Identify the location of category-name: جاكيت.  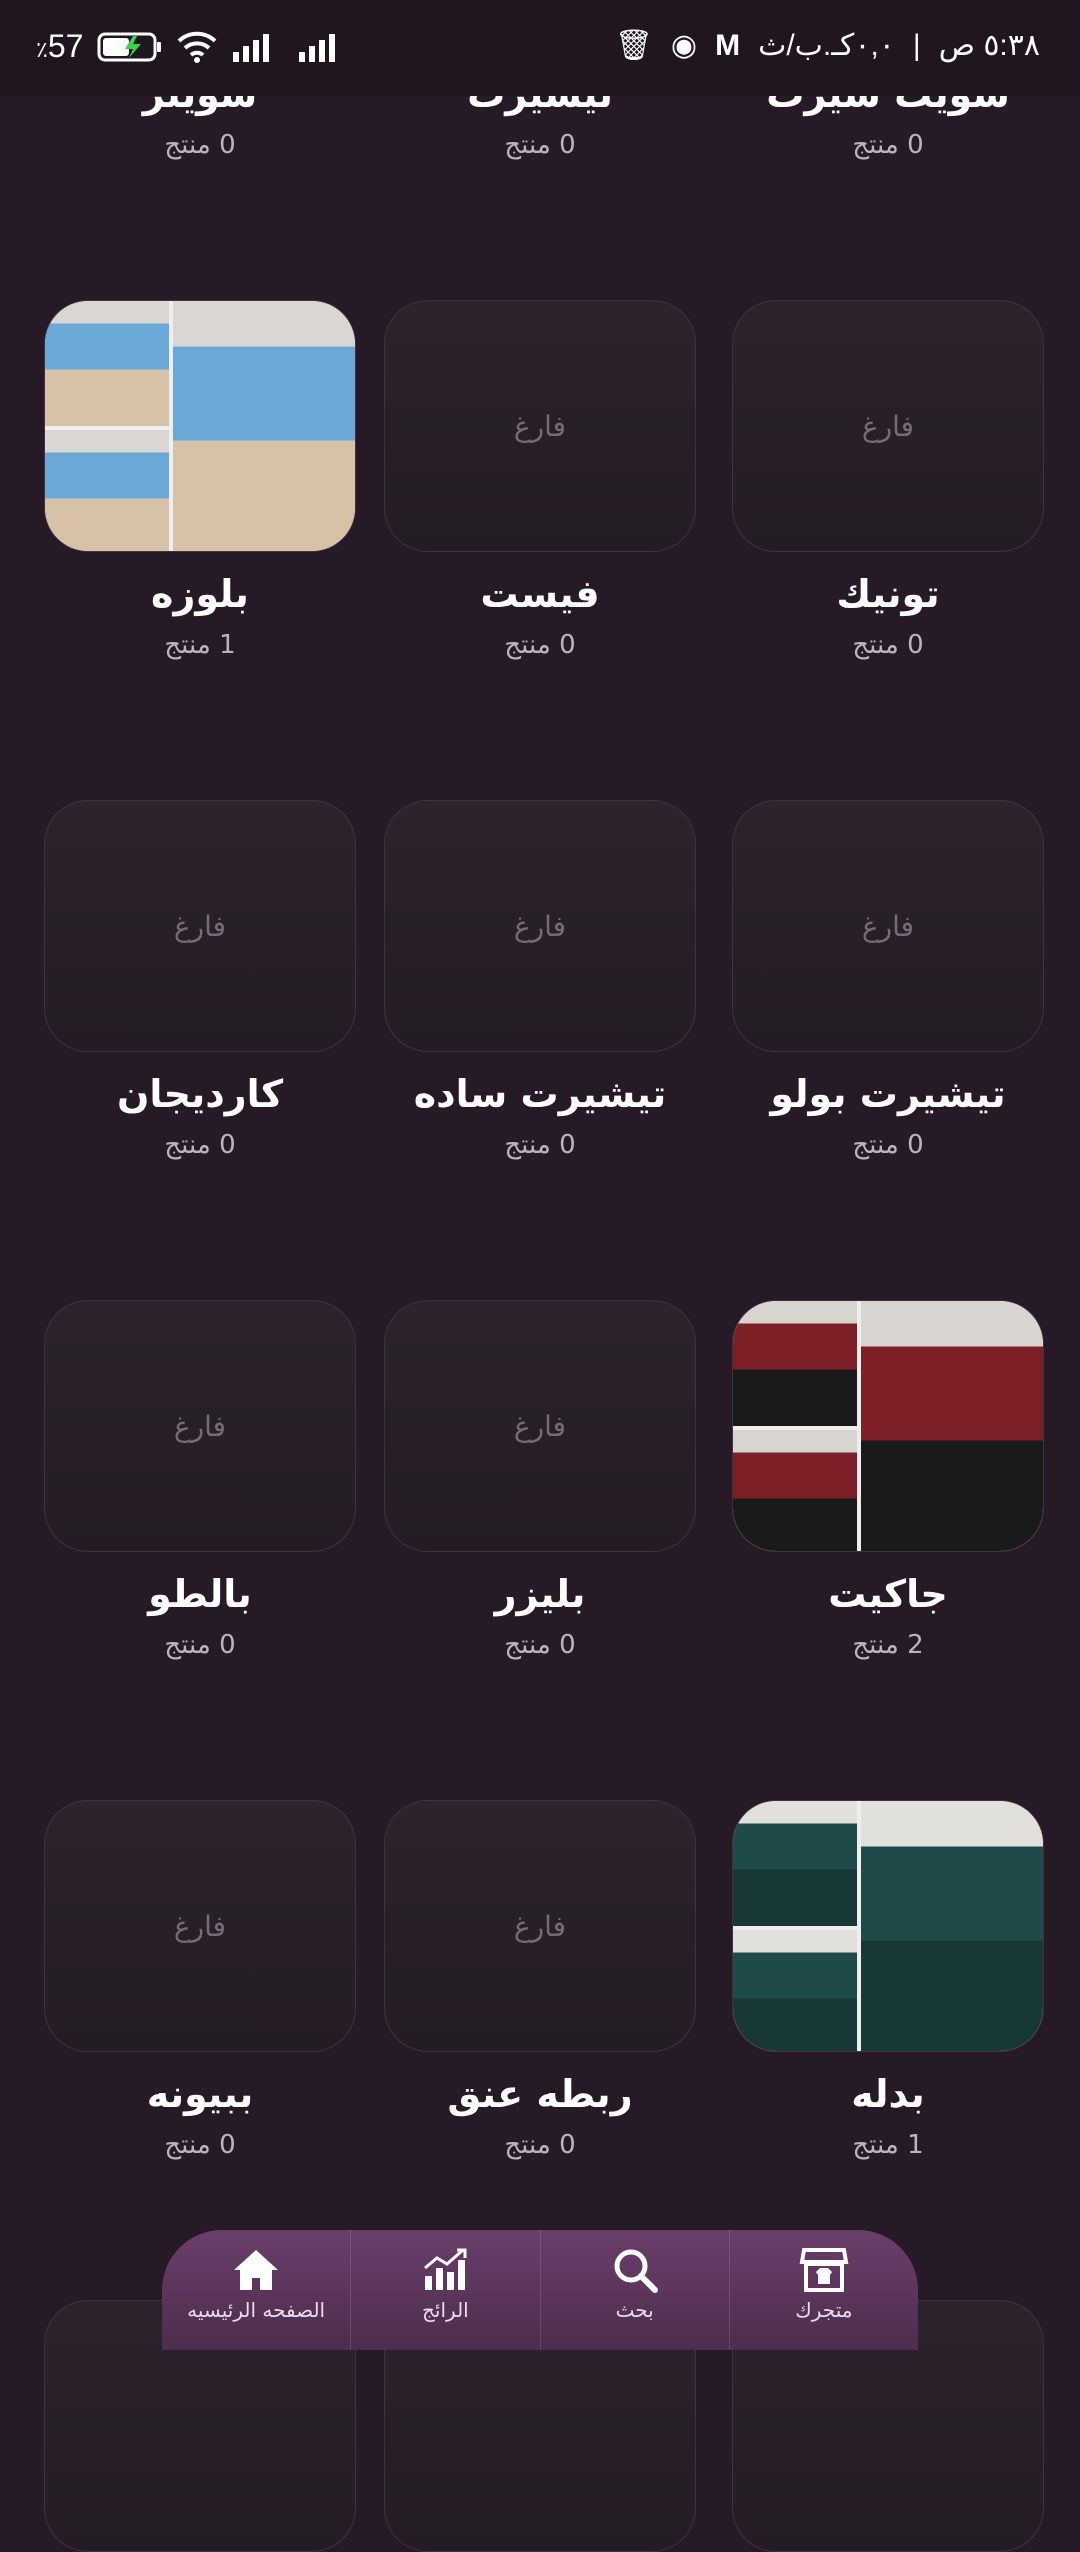
(888, 1594).